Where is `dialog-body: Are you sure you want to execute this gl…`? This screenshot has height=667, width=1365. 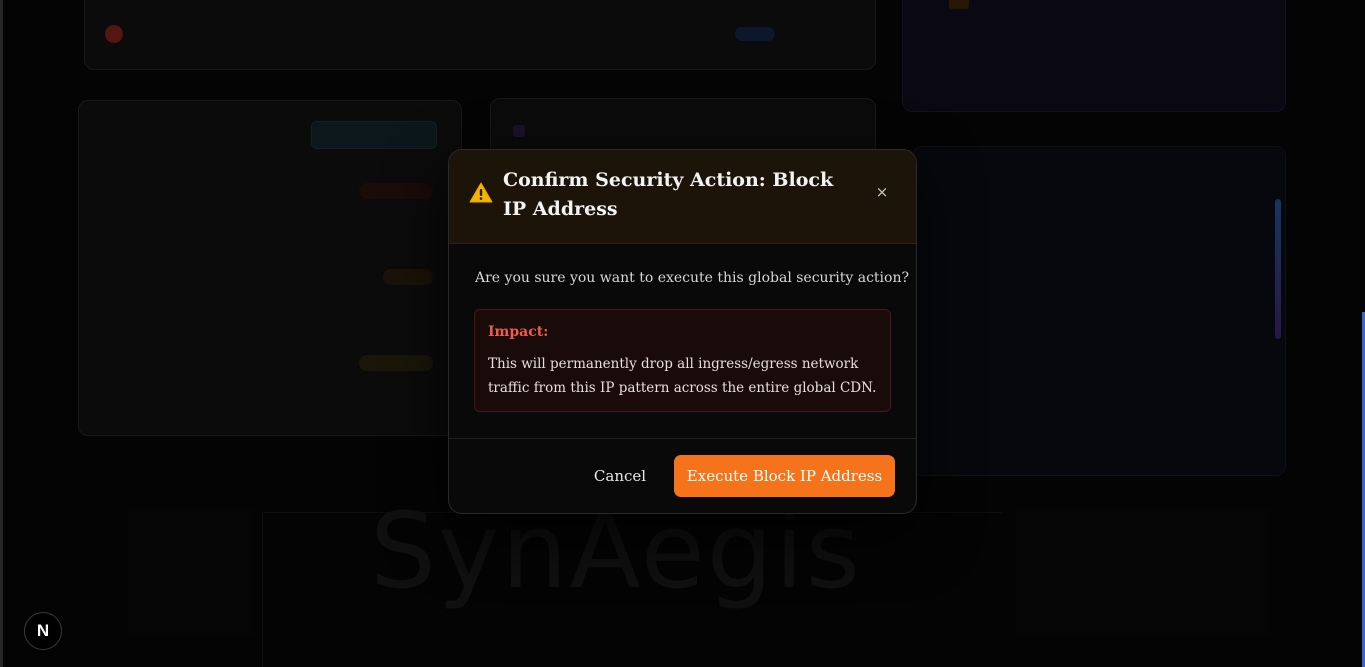 dialog-body: Are you sure you want to execute this gl… is located at coordinates (682, 341).